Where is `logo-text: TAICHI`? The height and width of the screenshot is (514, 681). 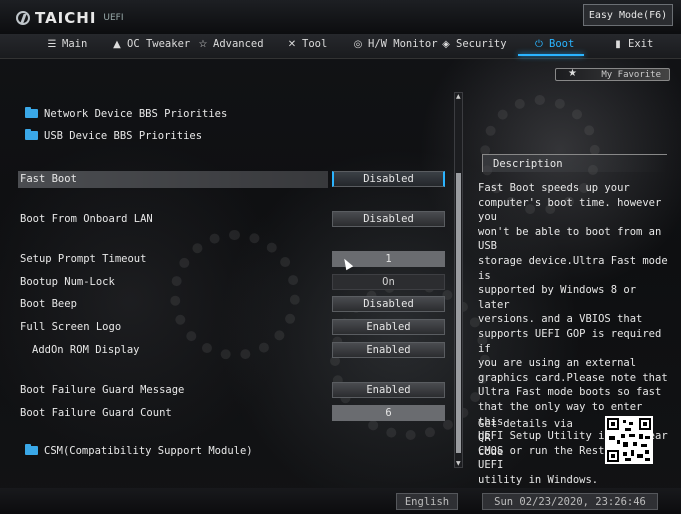 logo-text: TAICHI is located at coordinates (66, 18).